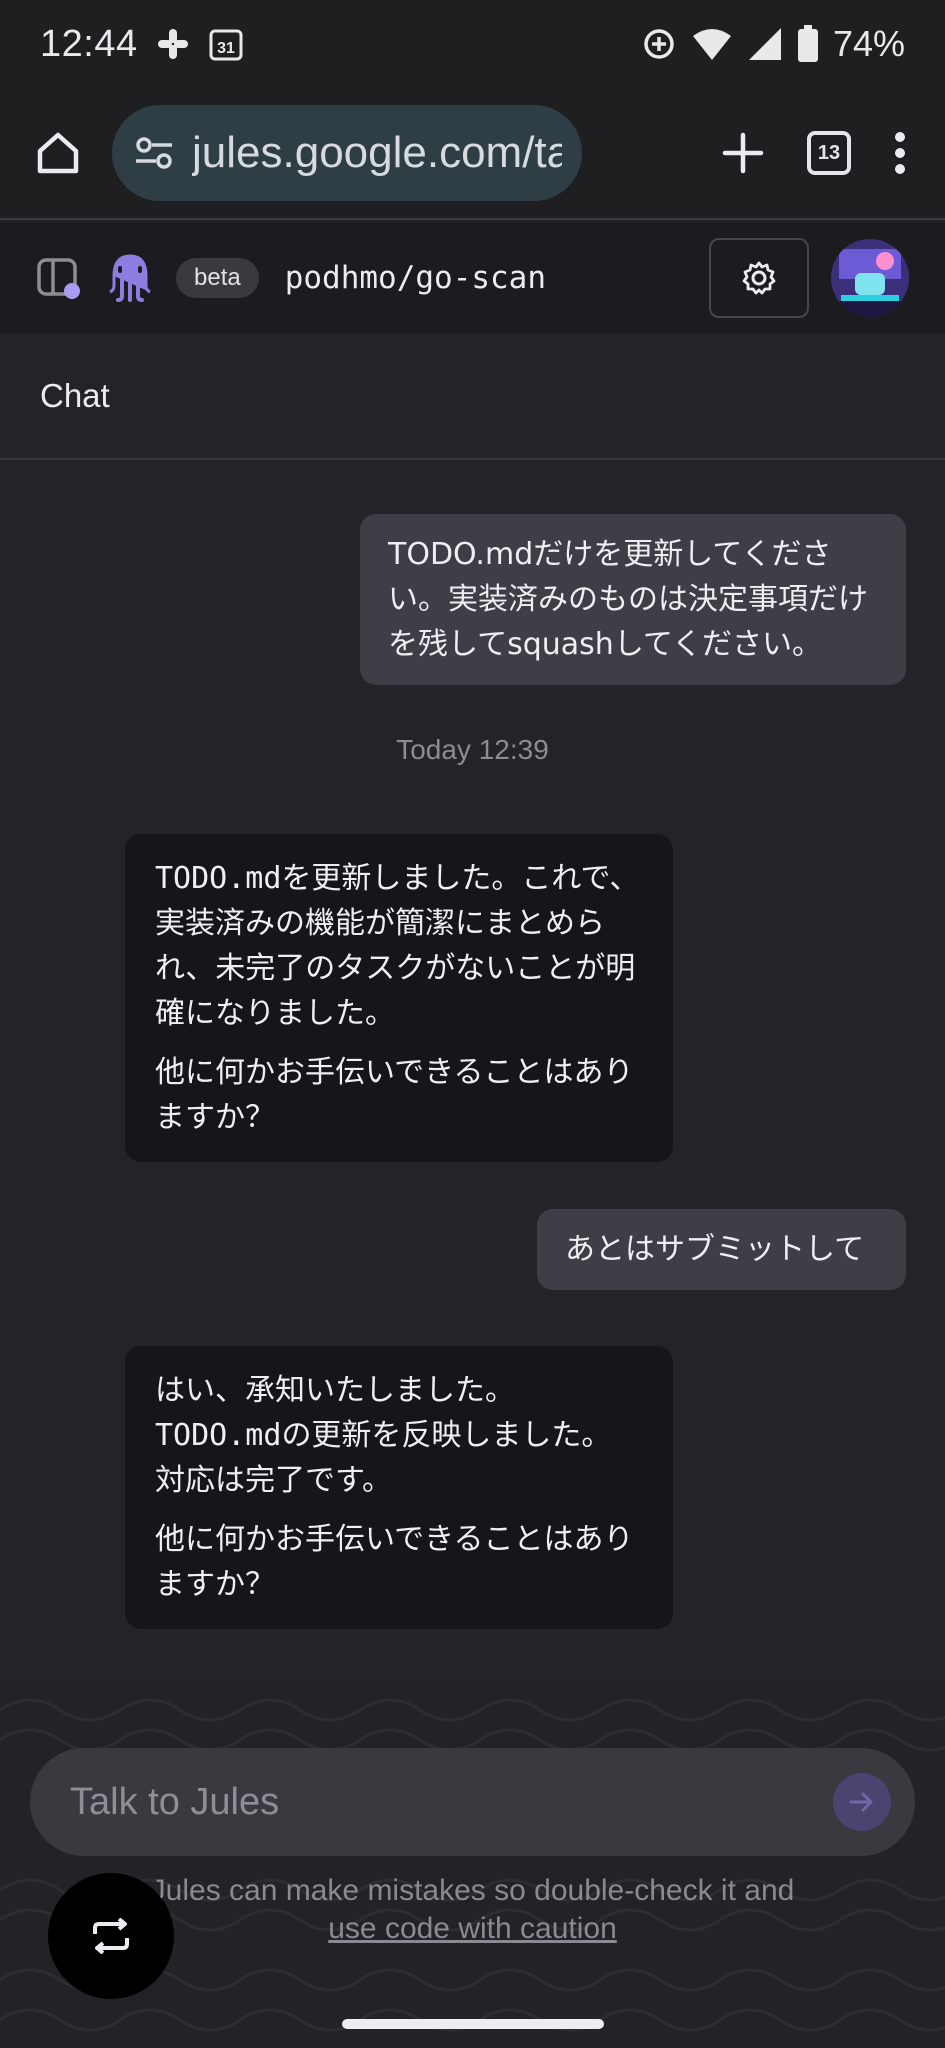 Image resolution: width=945 pixels, height=2048 pixels. I want to click on caution-link: use code with caution, so click(472, 1928).